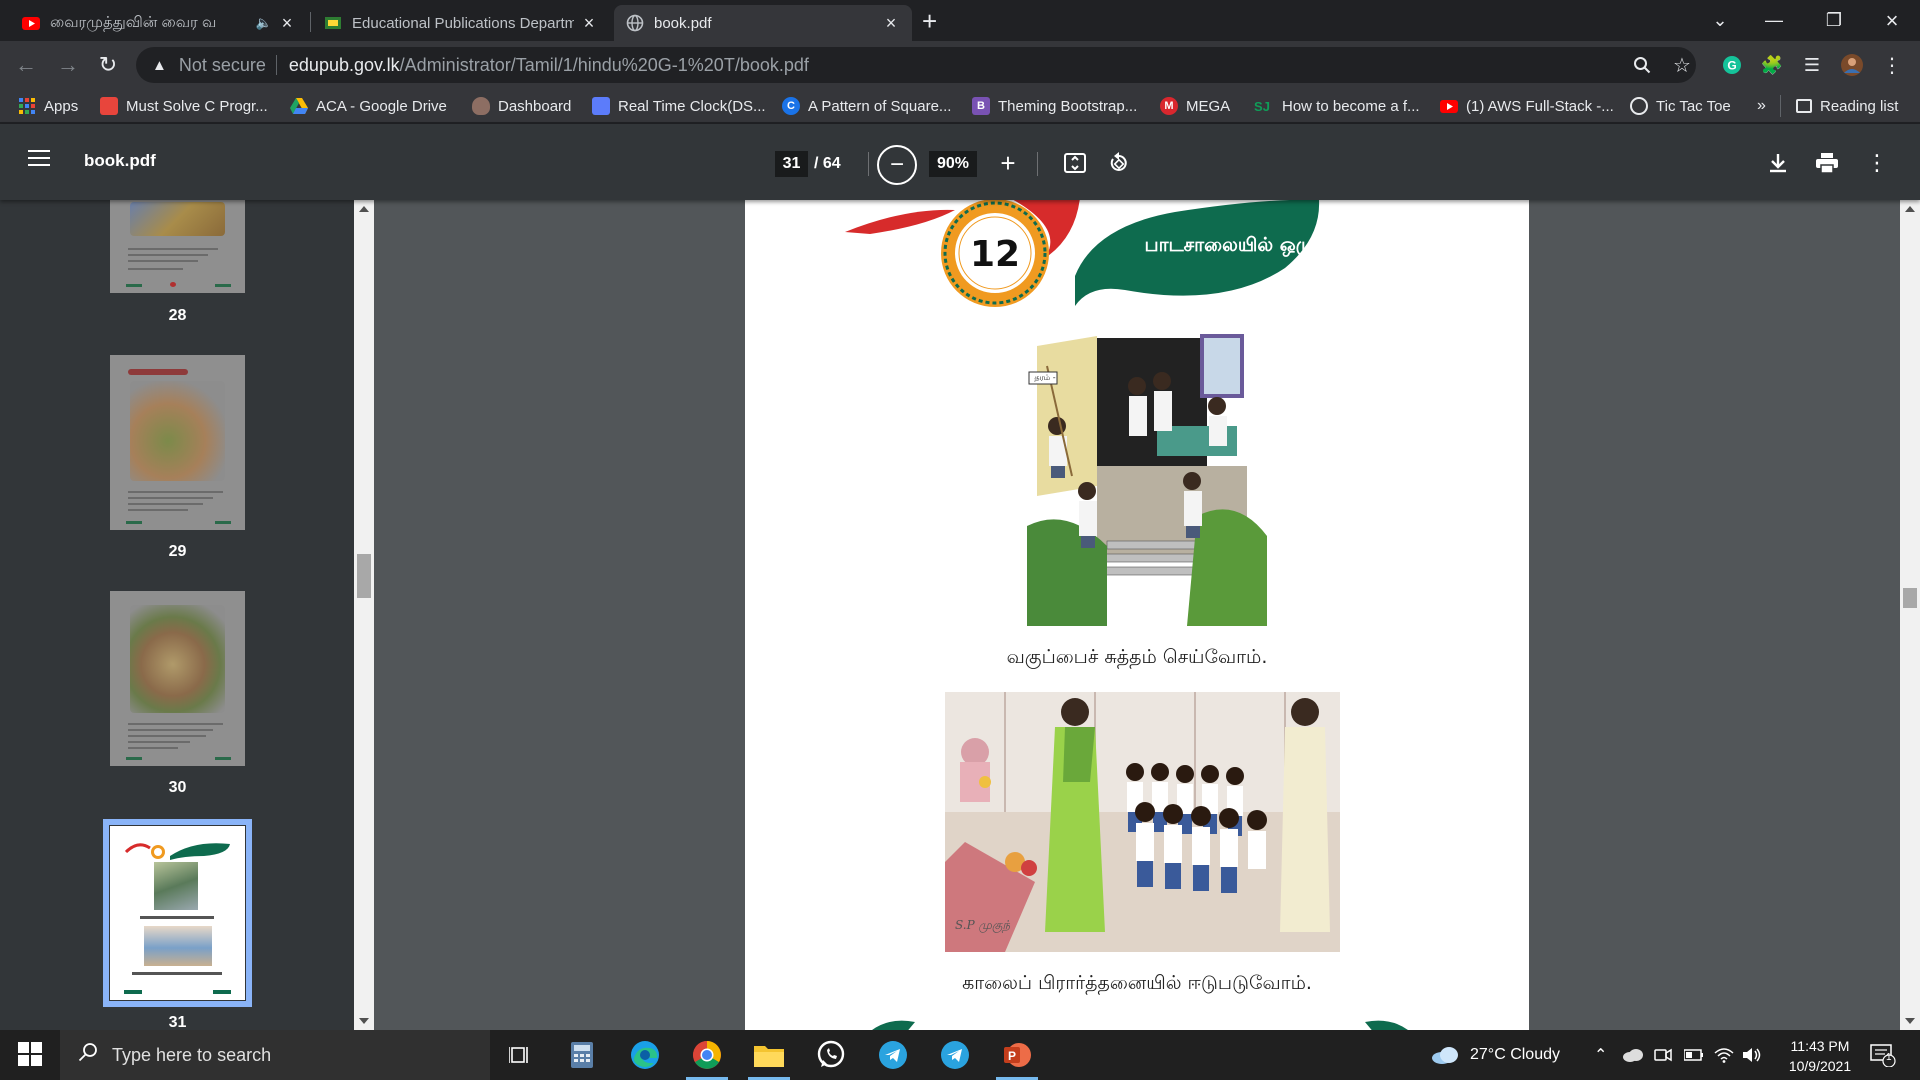 This screenshot has width=1920, height=1080. Describe the element at coordinates (1008, 163) in the screenshot. I see `zoom-in-button: +` at that location.